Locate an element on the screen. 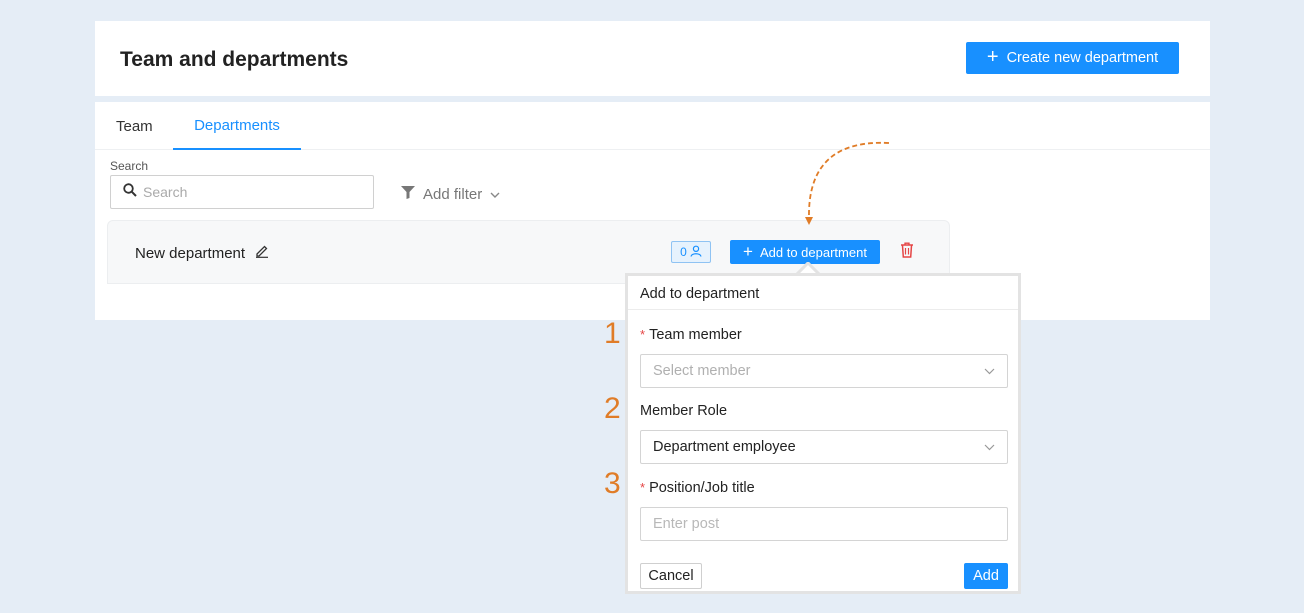  search-icon is located at coordinates (130, 192).